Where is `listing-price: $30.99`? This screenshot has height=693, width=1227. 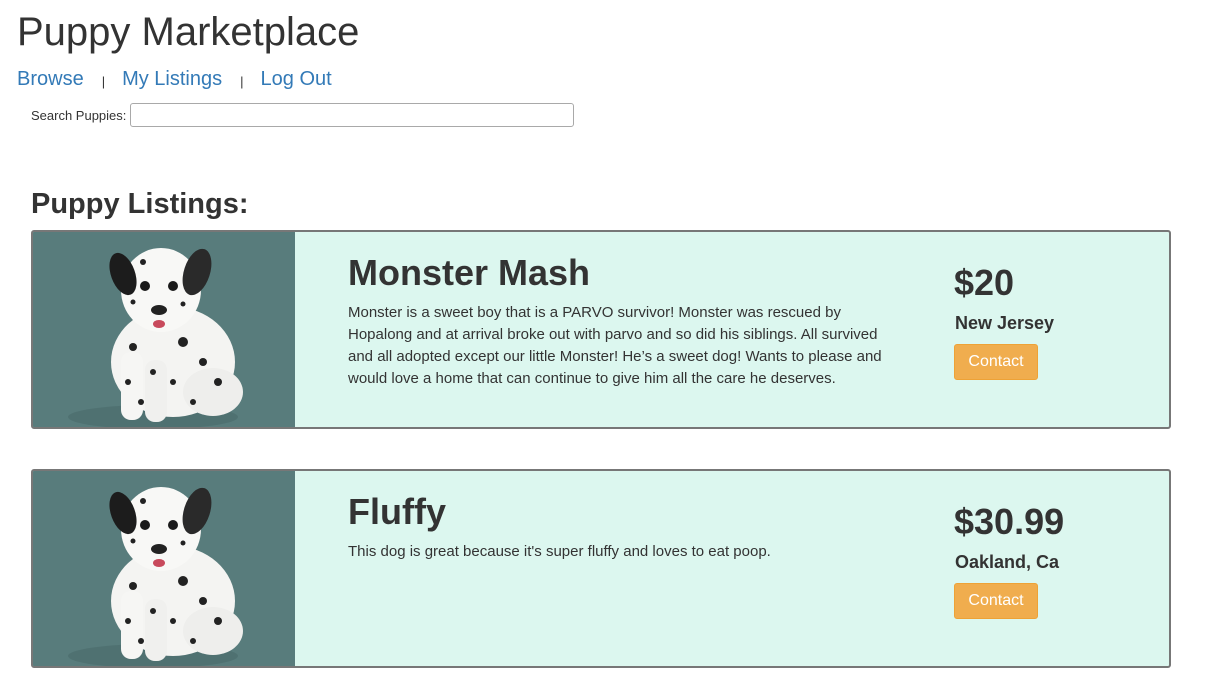
listing-price: $30.99 is located at coordinates (1009, 521).